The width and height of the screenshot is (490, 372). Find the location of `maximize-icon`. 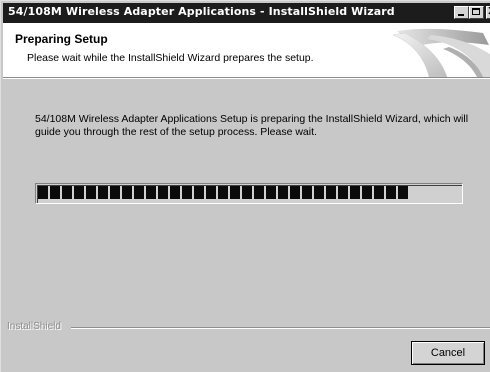

maximize-icon is located at coordinates (476, 11).